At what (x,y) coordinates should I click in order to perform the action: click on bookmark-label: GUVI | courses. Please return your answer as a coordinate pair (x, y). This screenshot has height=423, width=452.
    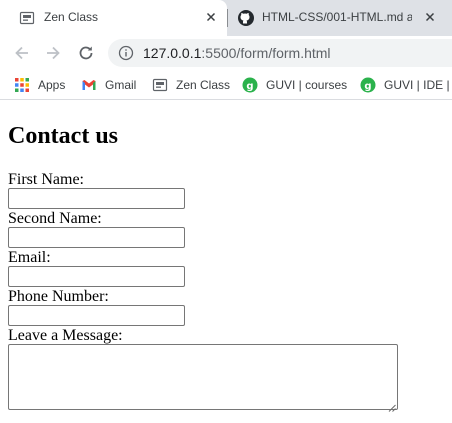
    Looking at the image, I should click on (307, 85).